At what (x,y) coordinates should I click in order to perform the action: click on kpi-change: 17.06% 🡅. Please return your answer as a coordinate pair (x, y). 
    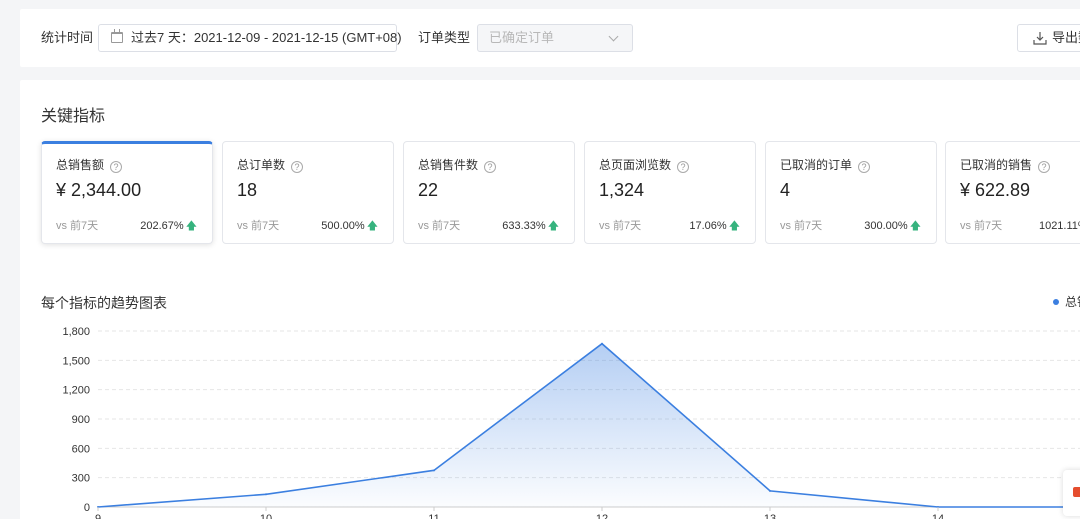
    Looking at the image, I should click on (714, 226).